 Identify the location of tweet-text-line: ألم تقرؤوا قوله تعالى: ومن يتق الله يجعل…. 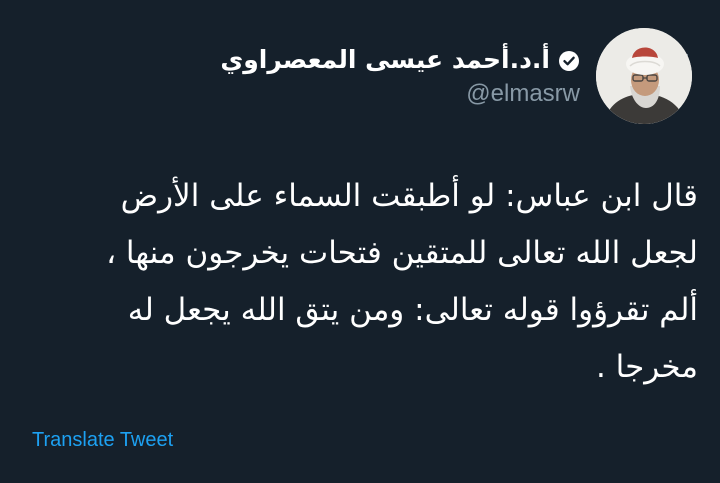
(412, 310).